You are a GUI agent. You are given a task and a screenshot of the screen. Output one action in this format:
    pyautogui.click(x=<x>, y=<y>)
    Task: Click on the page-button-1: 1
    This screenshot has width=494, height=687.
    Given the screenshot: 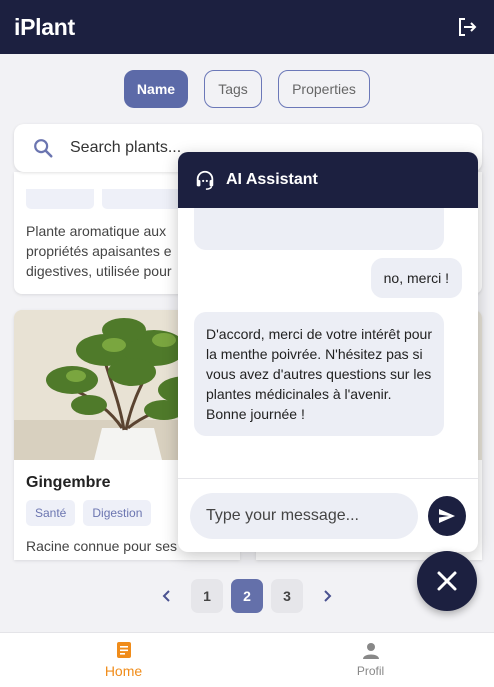 What is the action you would take?
    pyautogui.click(x=207, y=596)
    